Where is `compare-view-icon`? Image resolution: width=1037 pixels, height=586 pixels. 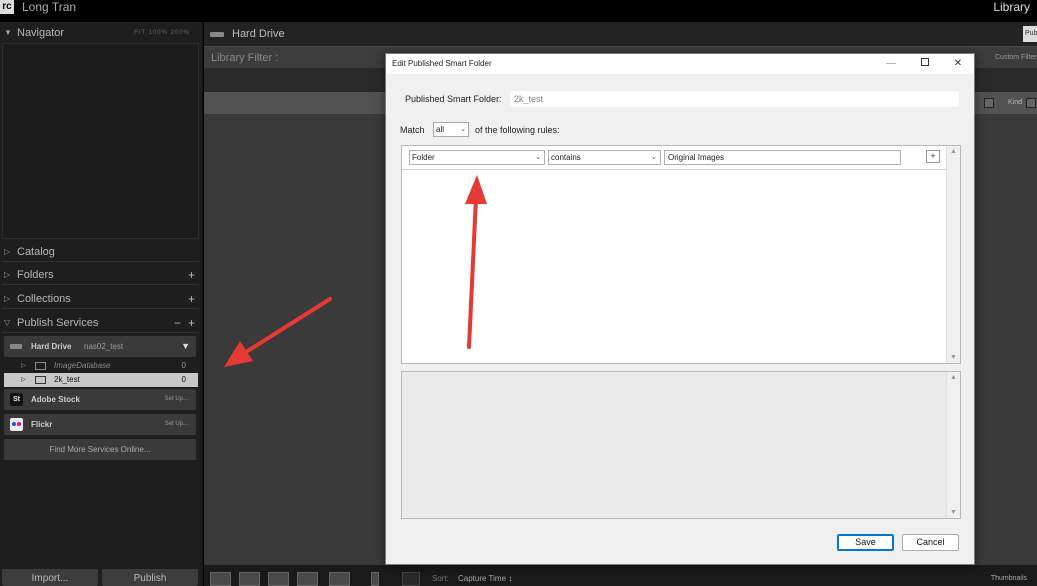
compare-view-icon is located at coordinates (278, 579).